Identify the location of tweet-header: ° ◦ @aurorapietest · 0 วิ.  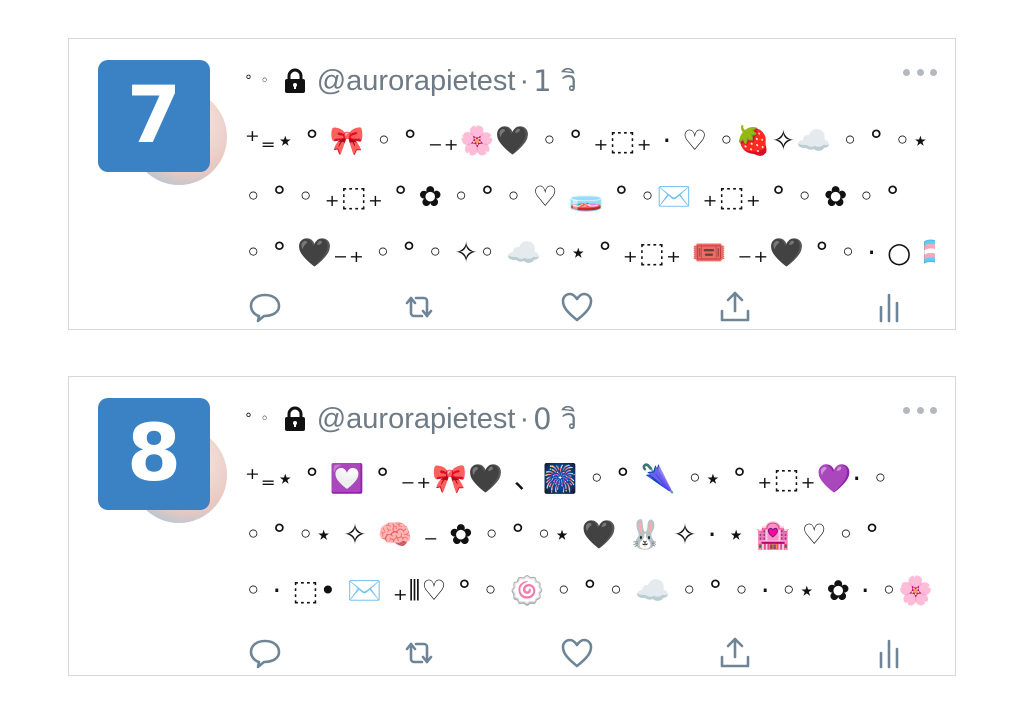
(411, 419).